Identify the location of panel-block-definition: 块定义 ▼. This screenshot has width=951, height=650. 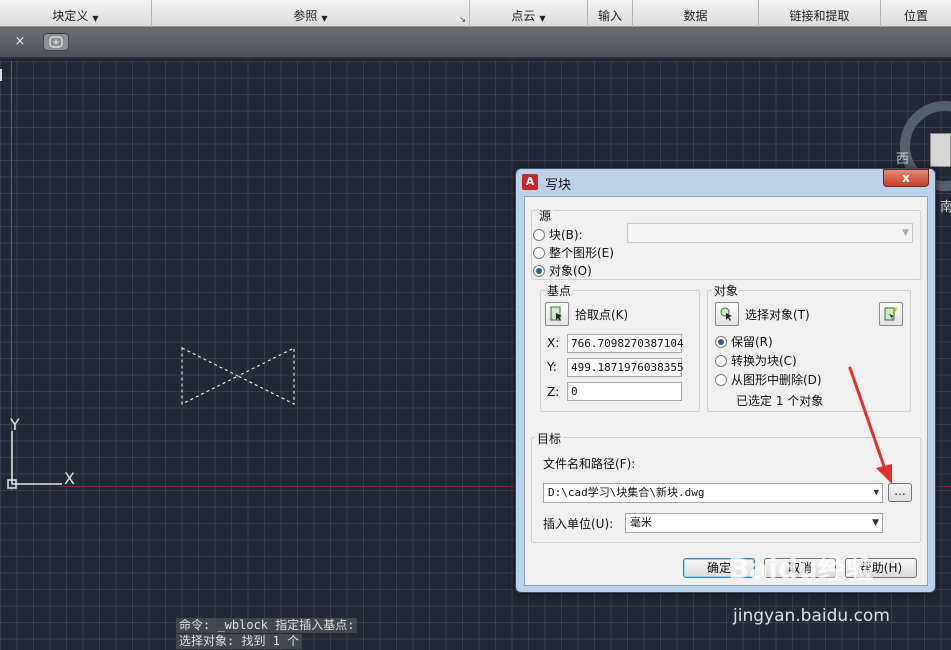
(76, 13).